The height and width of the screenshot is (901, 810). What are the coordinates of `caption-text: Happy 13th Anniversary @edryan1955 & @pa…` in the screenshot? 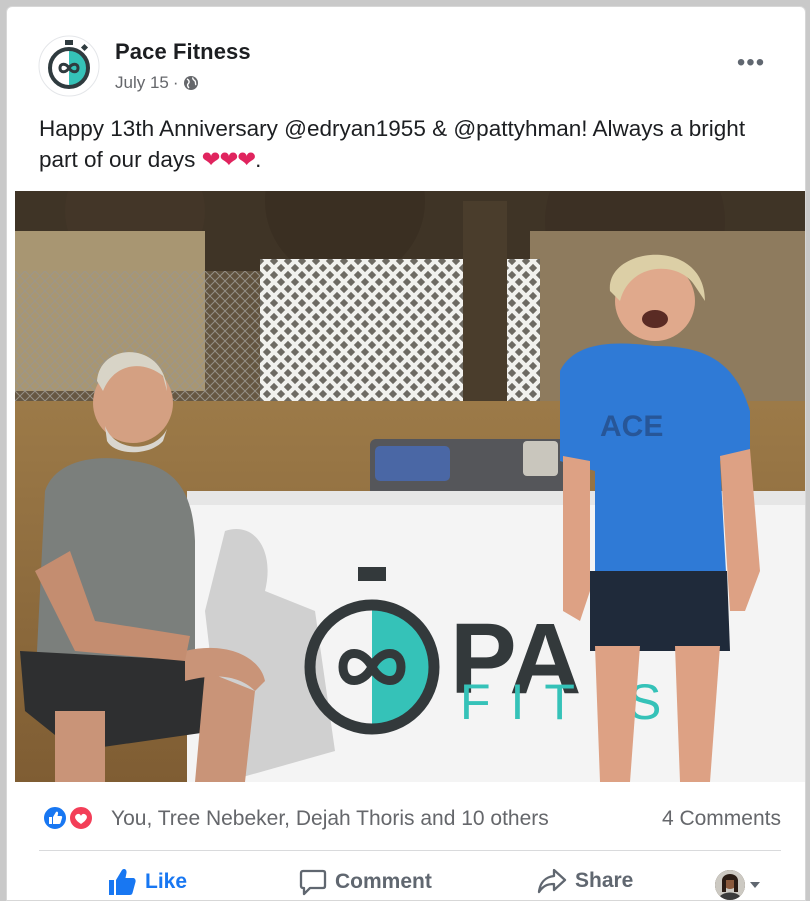 It's located at (392, 144).